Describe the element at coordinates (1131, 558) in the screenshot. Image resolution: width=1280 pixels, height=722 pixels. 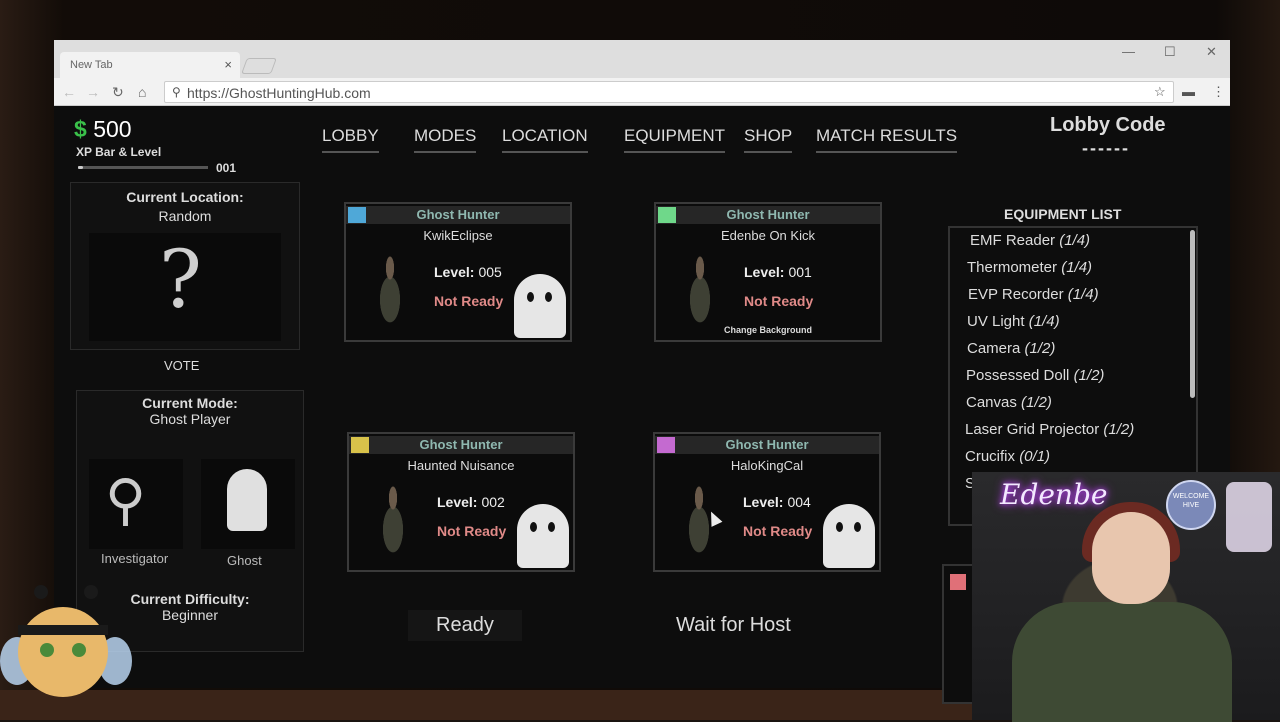
I see `streamer-face` at that location.